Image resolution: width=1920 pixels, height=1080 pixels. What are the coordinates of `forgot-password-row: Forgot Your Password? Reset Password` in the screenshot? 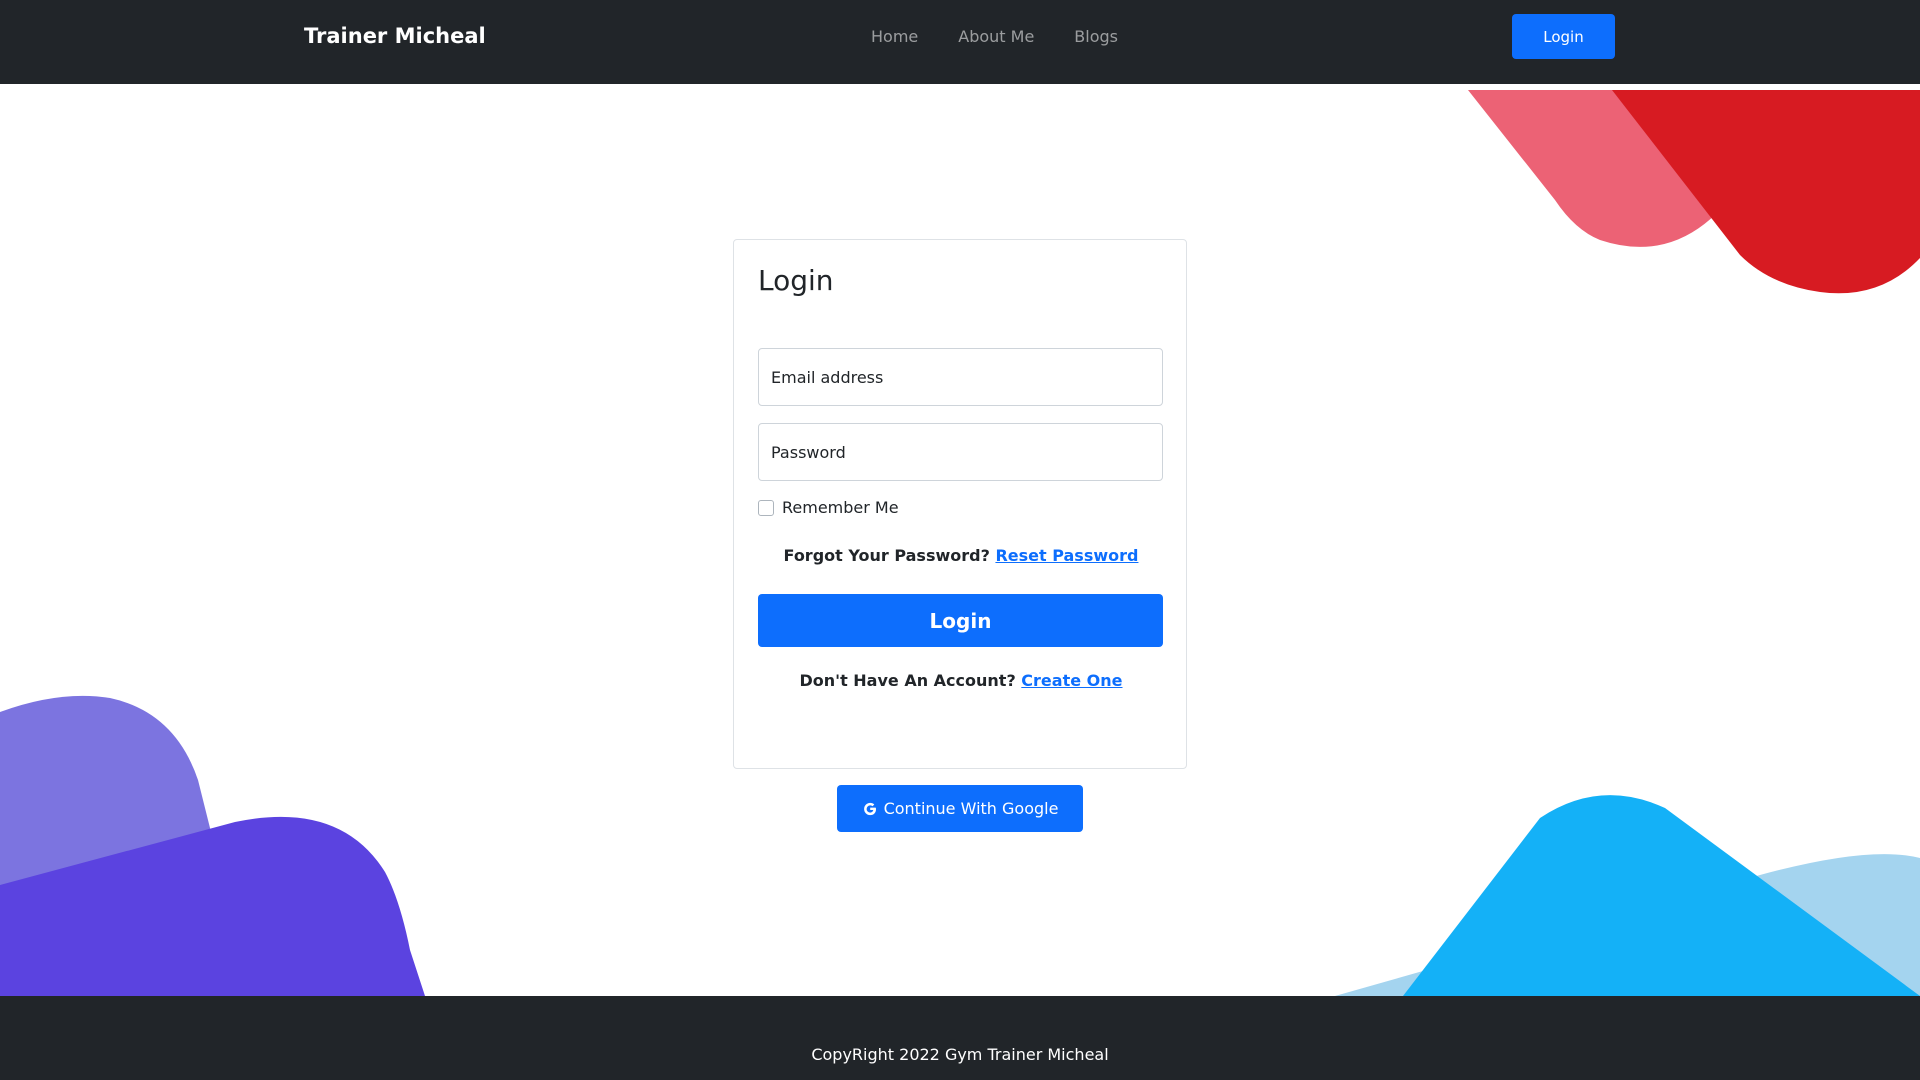 It's located at (961, 555).